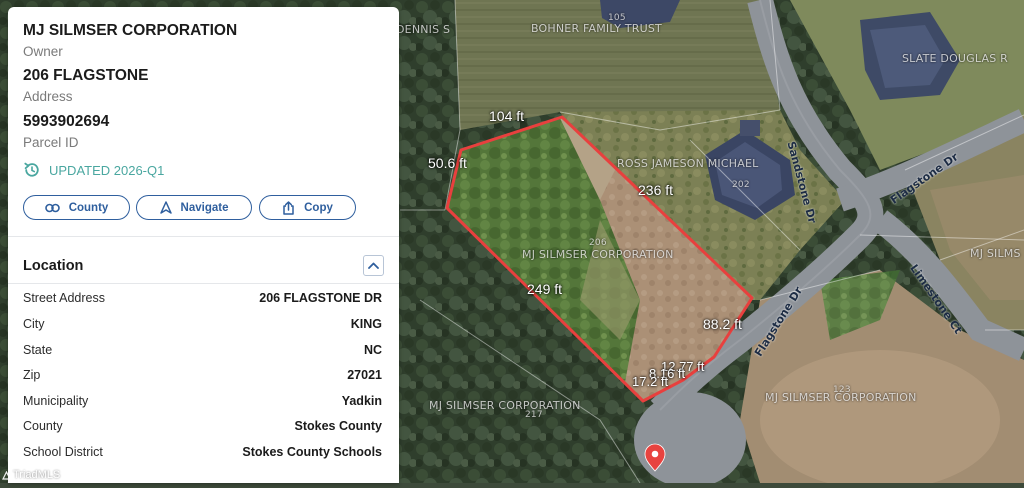 The height and width of the screenshot is (488, 1024). Describe the element at coordinates (423, 29) in the screenshot. I see `map-label-dennis: DENNIS S` at that location.